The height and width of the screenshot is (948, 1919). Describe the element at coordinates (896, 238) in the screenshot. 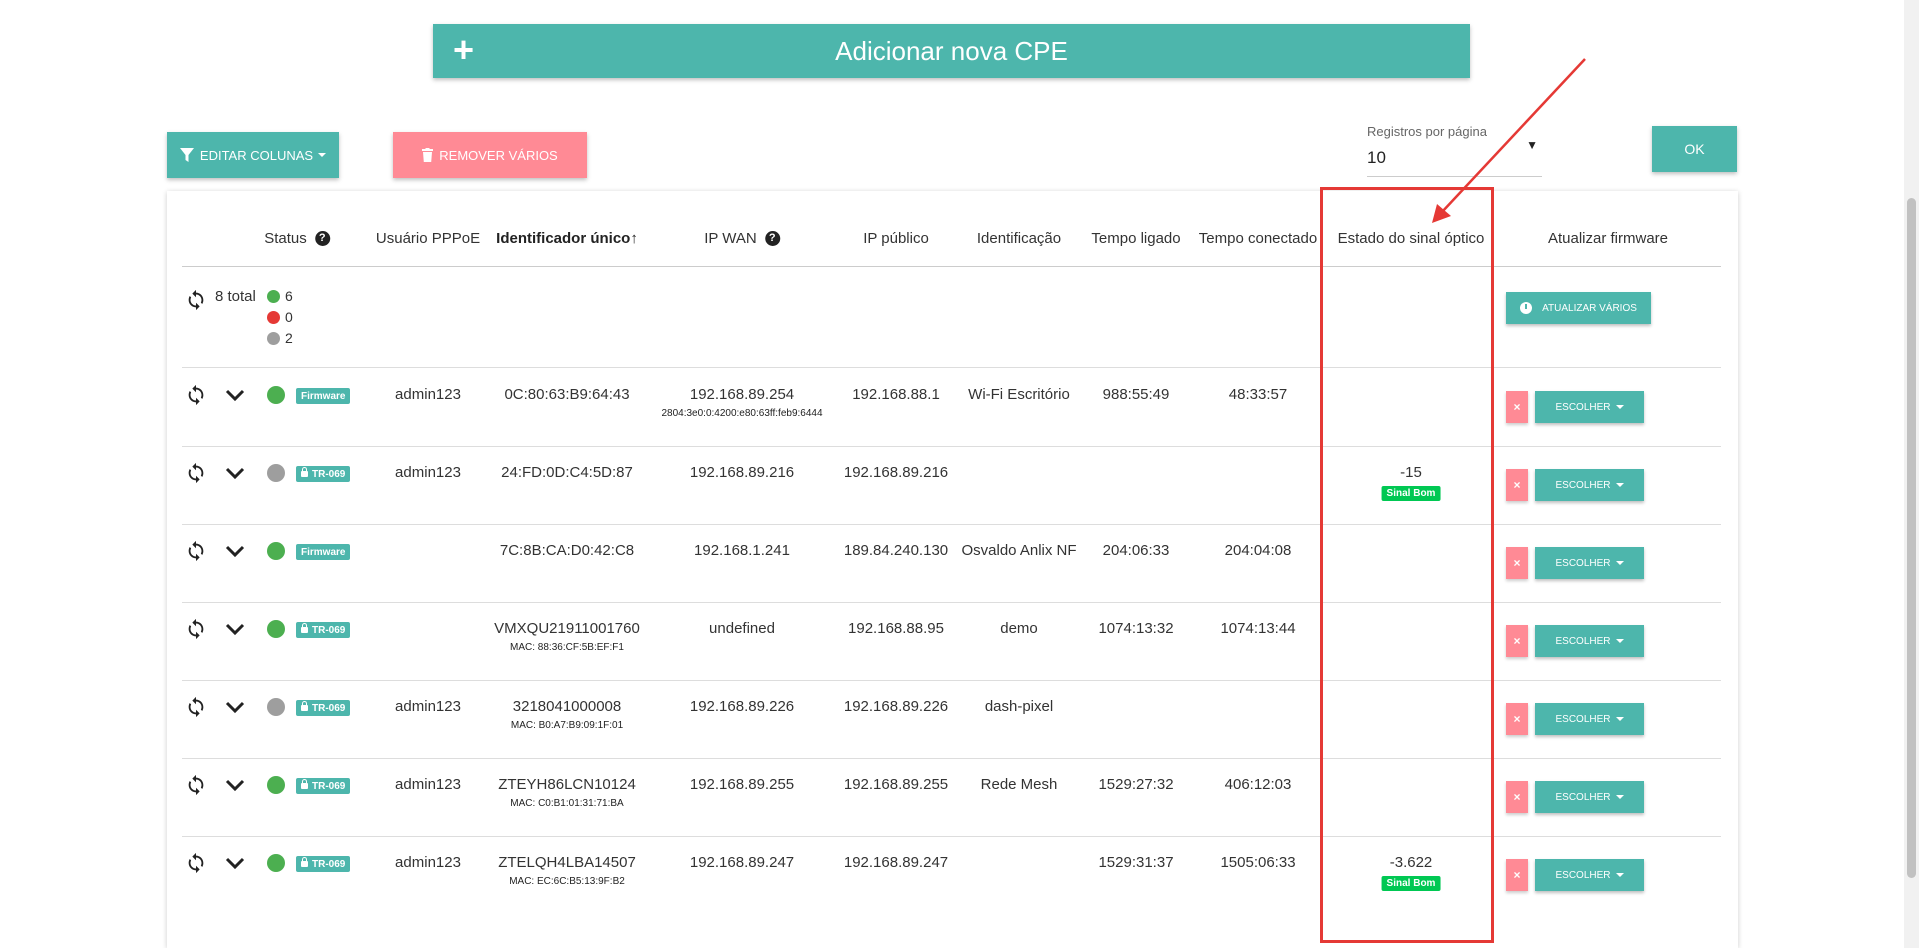

I see `column-header-public-ip: IP público` at that location.